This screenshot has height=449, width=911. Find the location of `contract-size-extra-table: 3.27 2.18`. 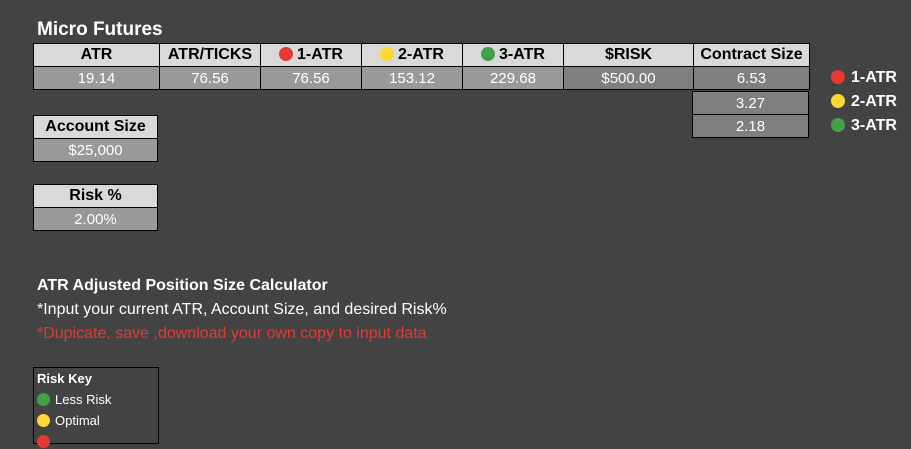

contract-size-extra-table: 3.27 2.18 is located at coordinates (750, 114).